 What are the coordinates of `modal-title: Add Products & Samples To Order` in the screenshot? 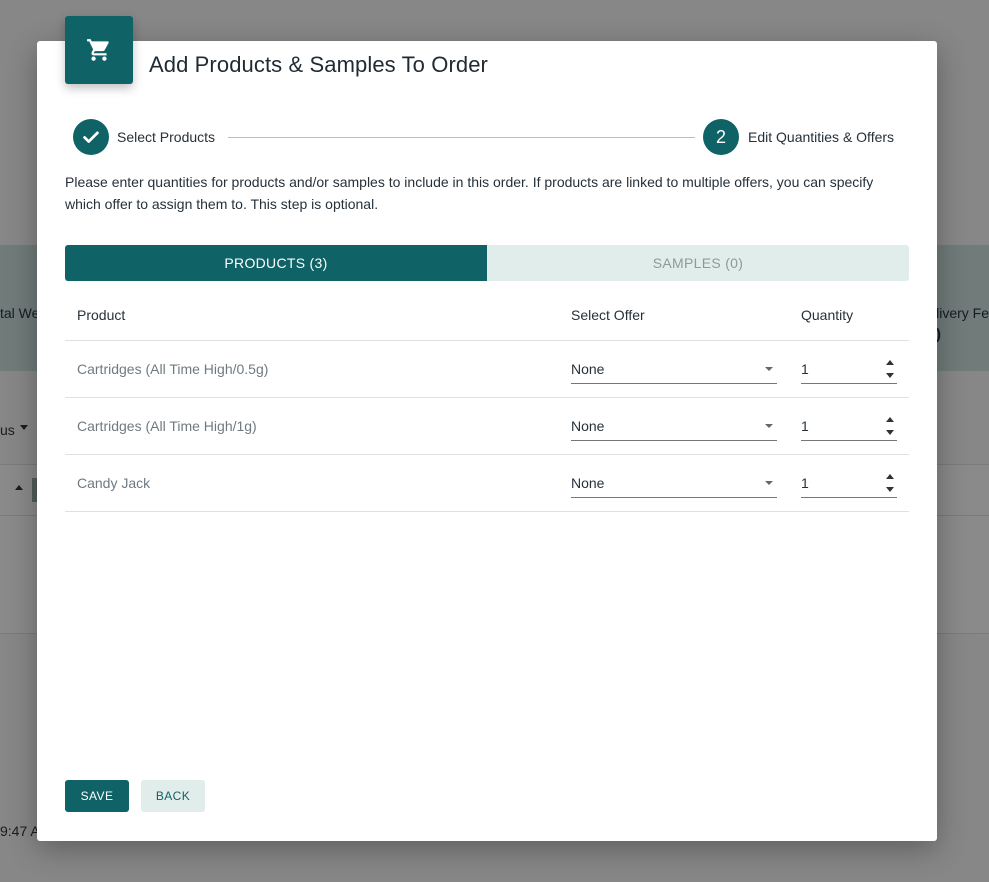 It's located at (318, 64).